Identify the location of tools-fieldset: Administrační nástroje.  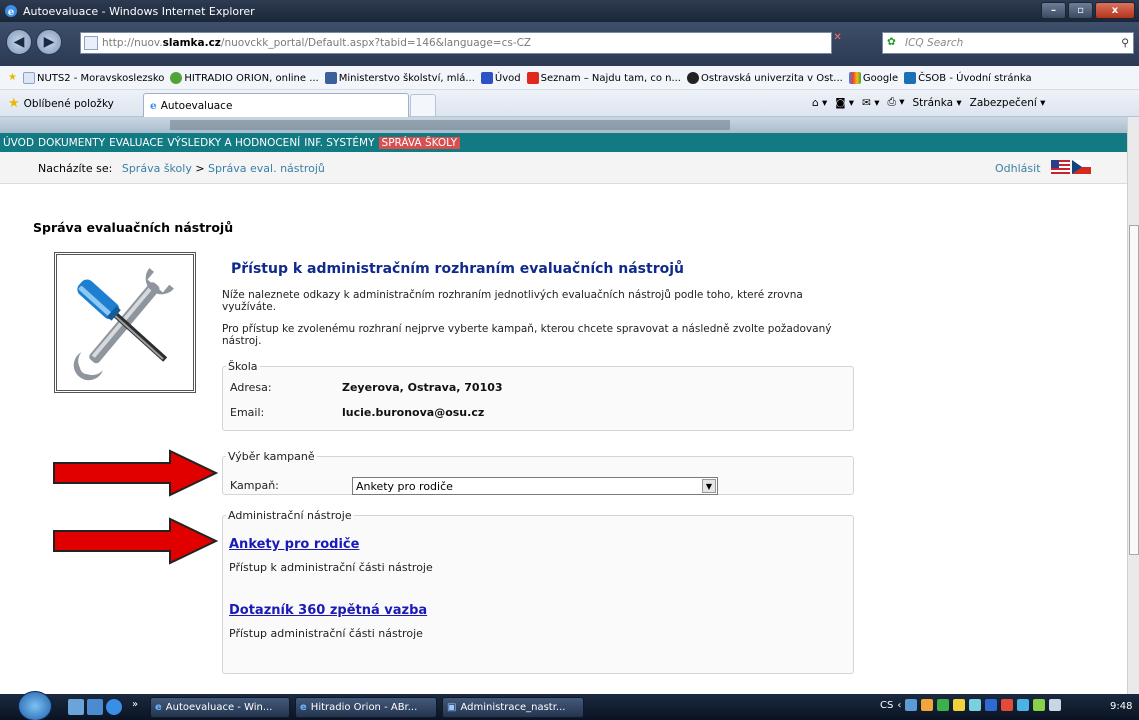
(538, 591).